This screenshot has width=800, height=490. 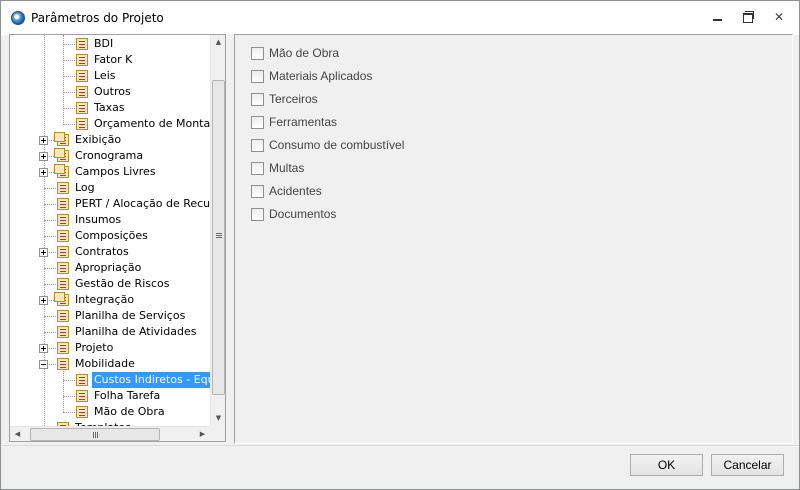 What do you see at coordinates (231, 239) in the screenshot?
I see `panel-splitter` at bounding box center [231, 239].